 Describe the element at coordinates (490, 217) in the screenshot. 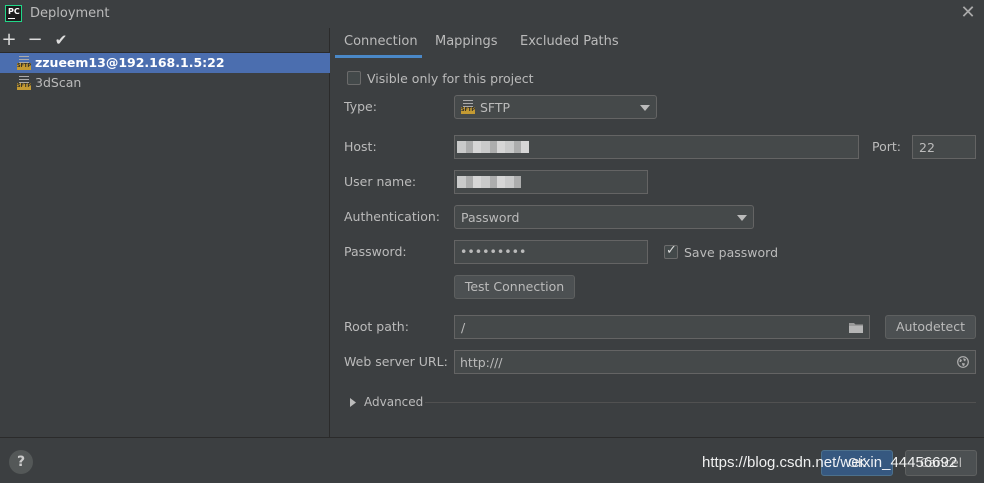

I see `authentication-value: Password` at that location.